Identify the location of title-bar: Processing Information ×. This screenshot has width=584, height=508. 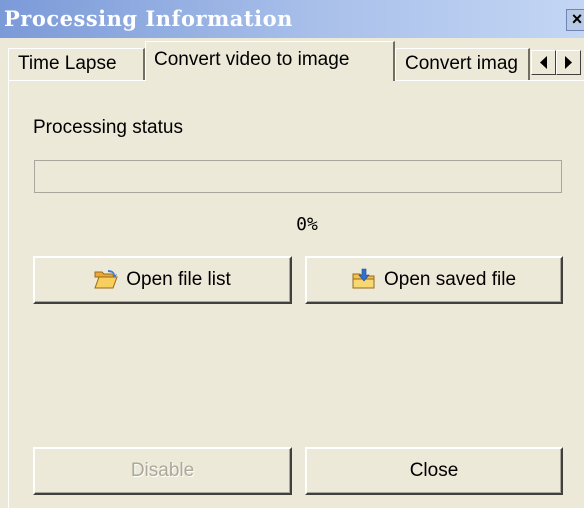
(292, 19).